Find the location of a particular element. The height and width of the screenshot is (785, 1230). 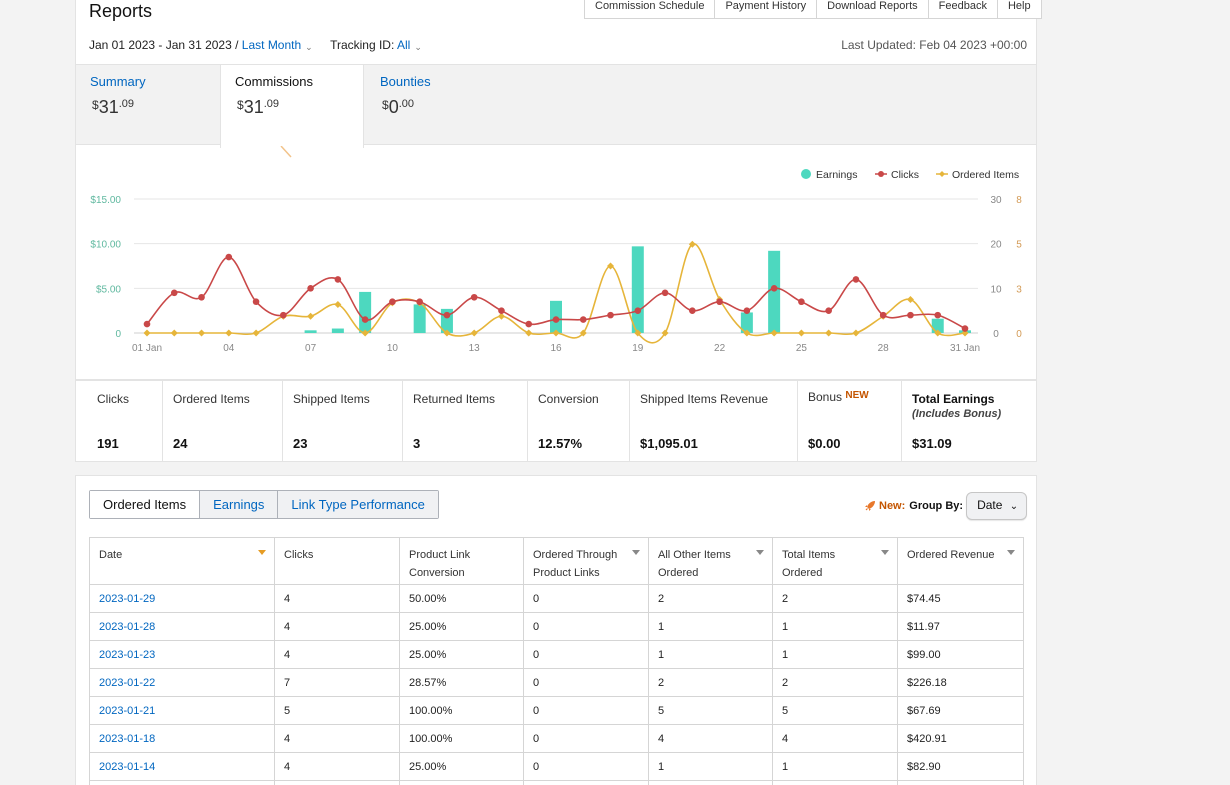

legend-ordered-marker is located at coordinates (942, 174).